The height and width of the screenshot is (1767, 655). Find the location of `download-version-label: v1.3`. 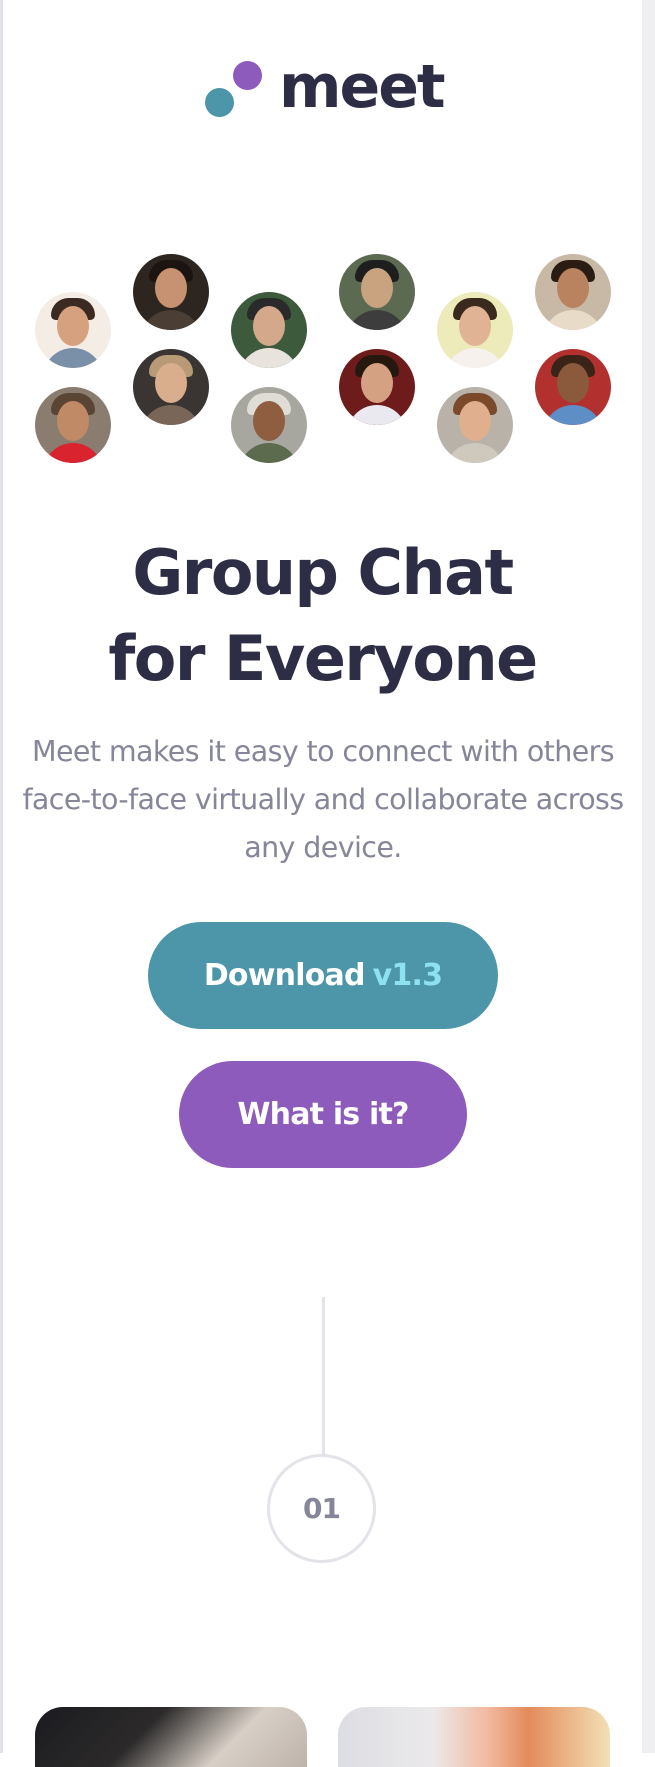

download-version-label: v1.3 is located at coordinates (407, 975).